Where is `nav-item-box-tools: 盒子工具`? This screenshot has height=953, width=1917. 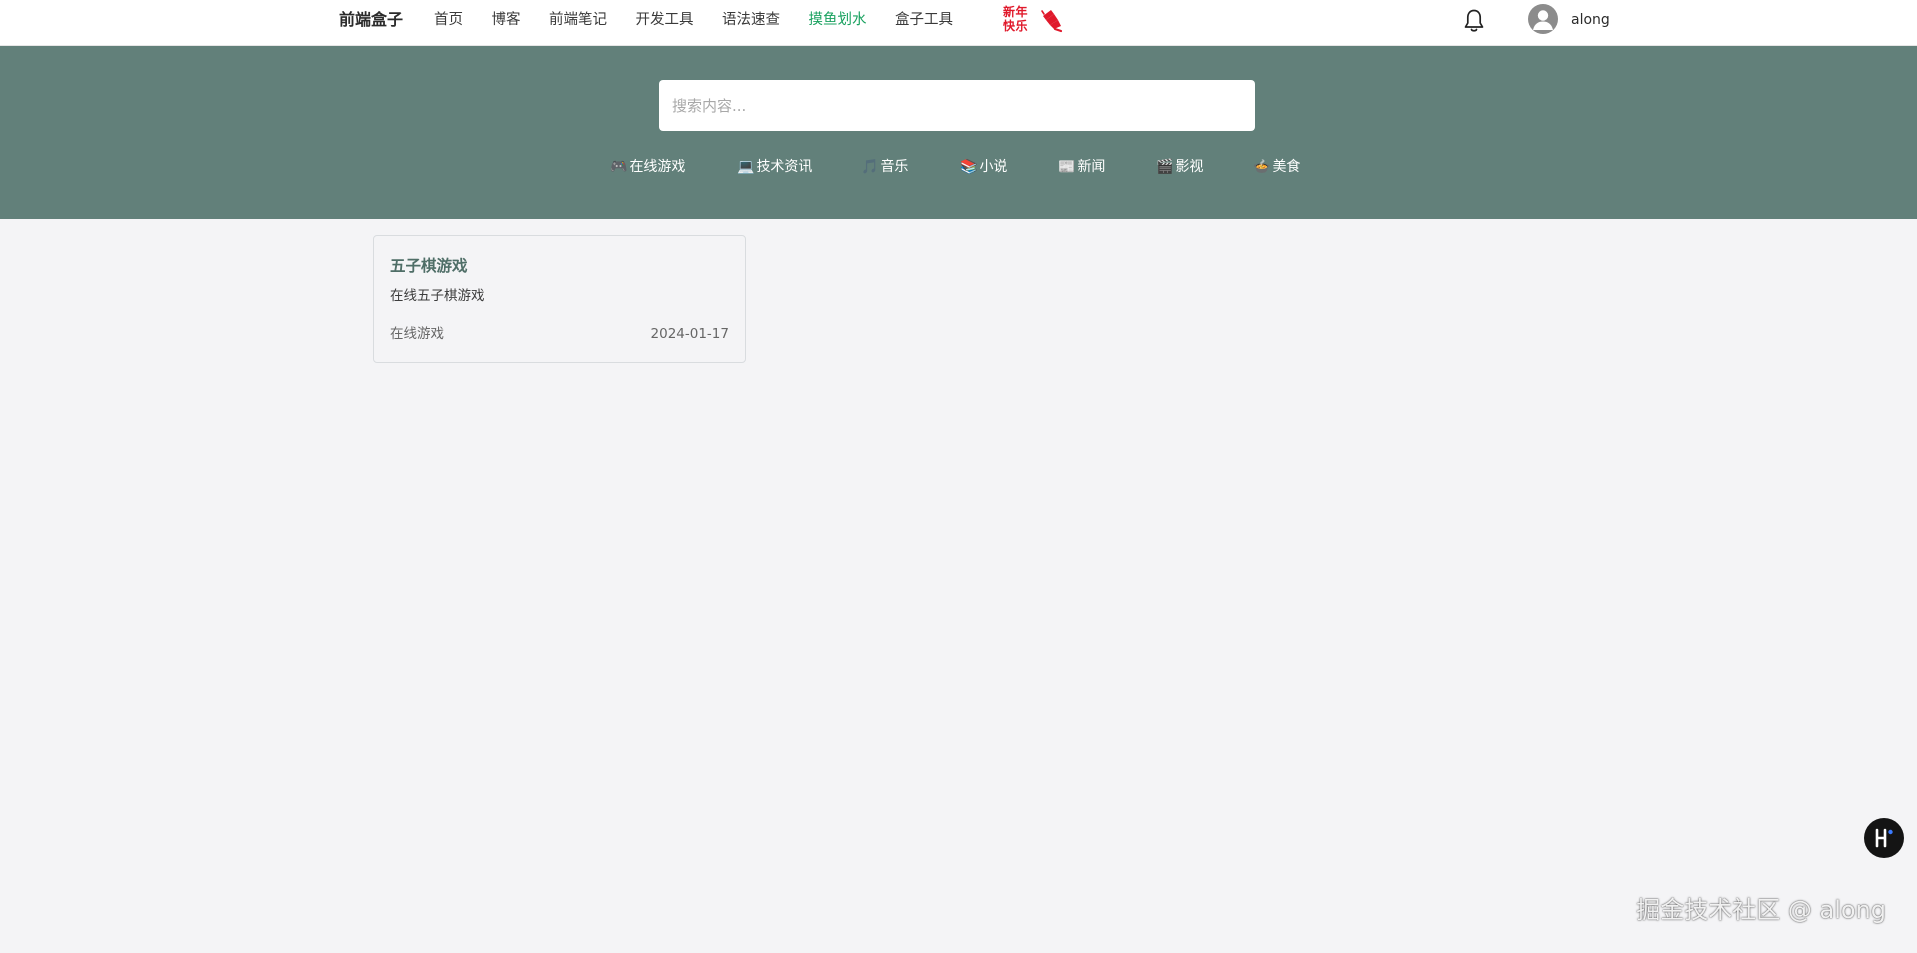 nav-item-box-tools: 盒子工具 is located at coordinates (924, 20).